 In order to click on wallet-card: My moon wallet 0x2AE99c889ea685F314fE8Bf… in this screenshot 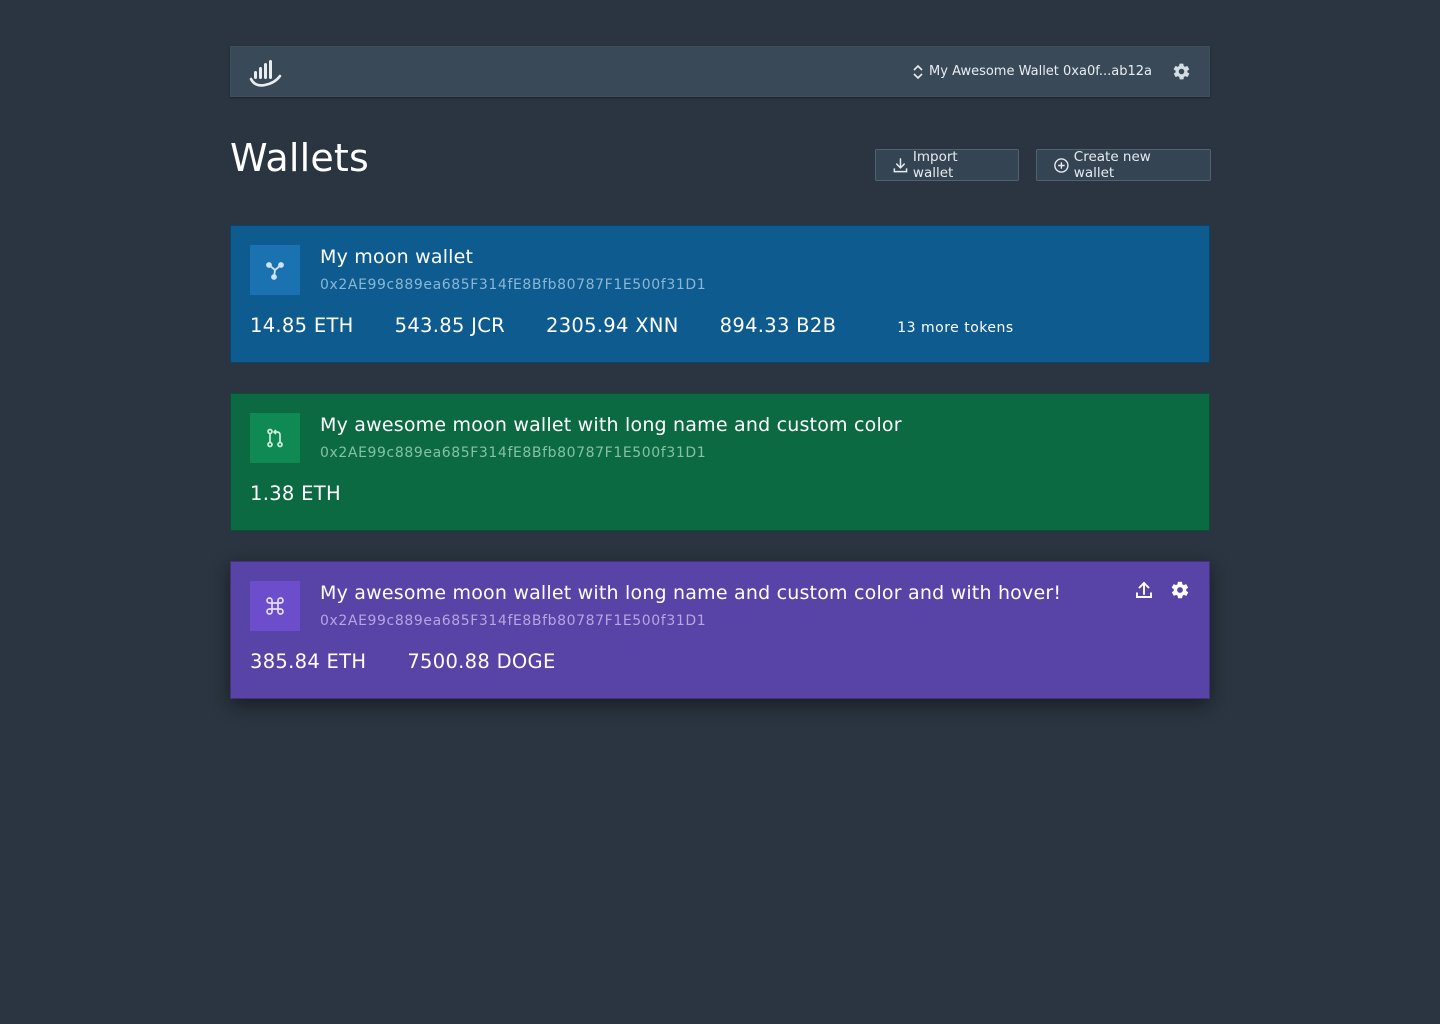, I will do `click(720, 294)`.